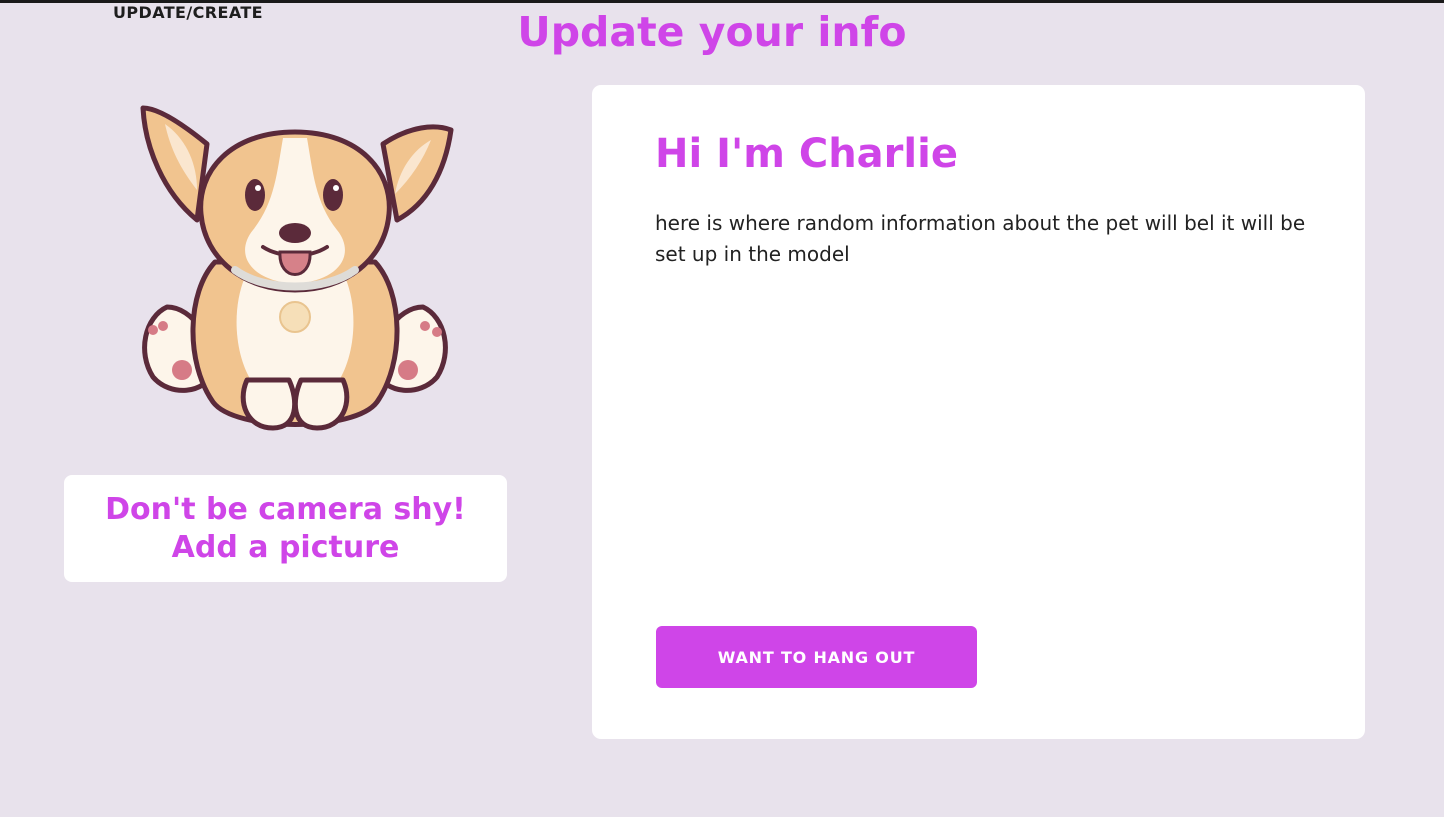  Describe the element at coordinates (285, 528) in the screenshot. I see `add-picture-button: Don't be camera shy! Add a picture` at that location.